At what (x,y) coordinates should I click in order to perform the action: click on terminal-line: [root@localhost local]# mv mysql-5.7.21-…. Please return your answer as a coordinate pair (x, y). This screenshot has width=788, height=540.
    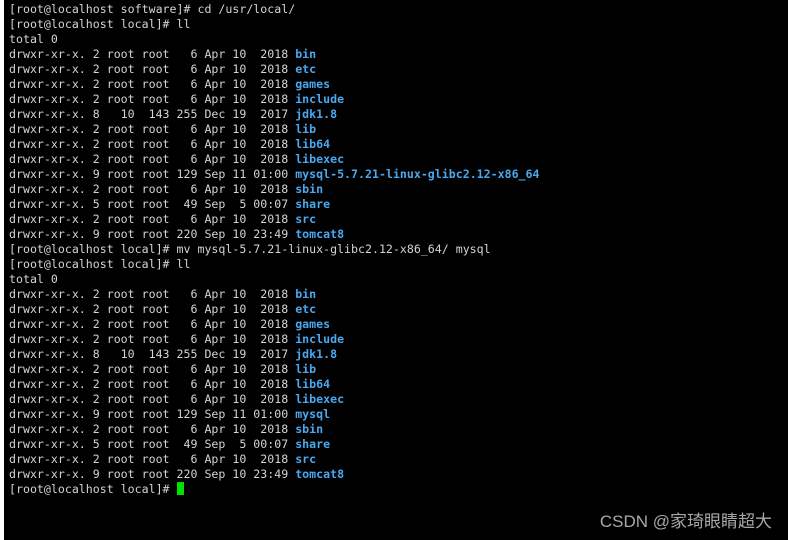
    Looking at the image, I should click on (274, 249).